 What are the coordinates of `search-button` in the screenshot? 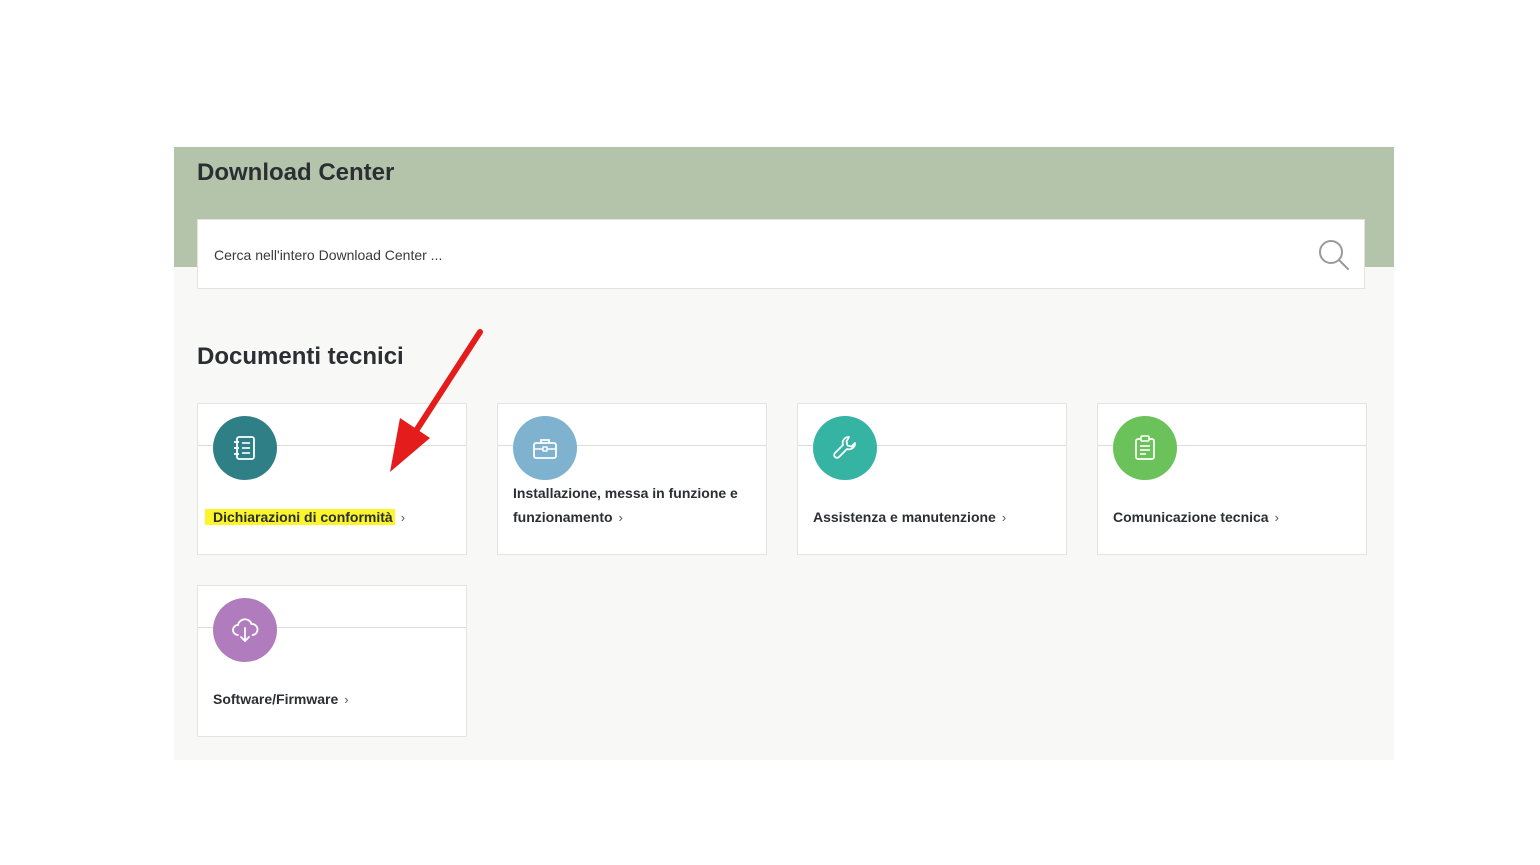 It's located at (1334, 255).